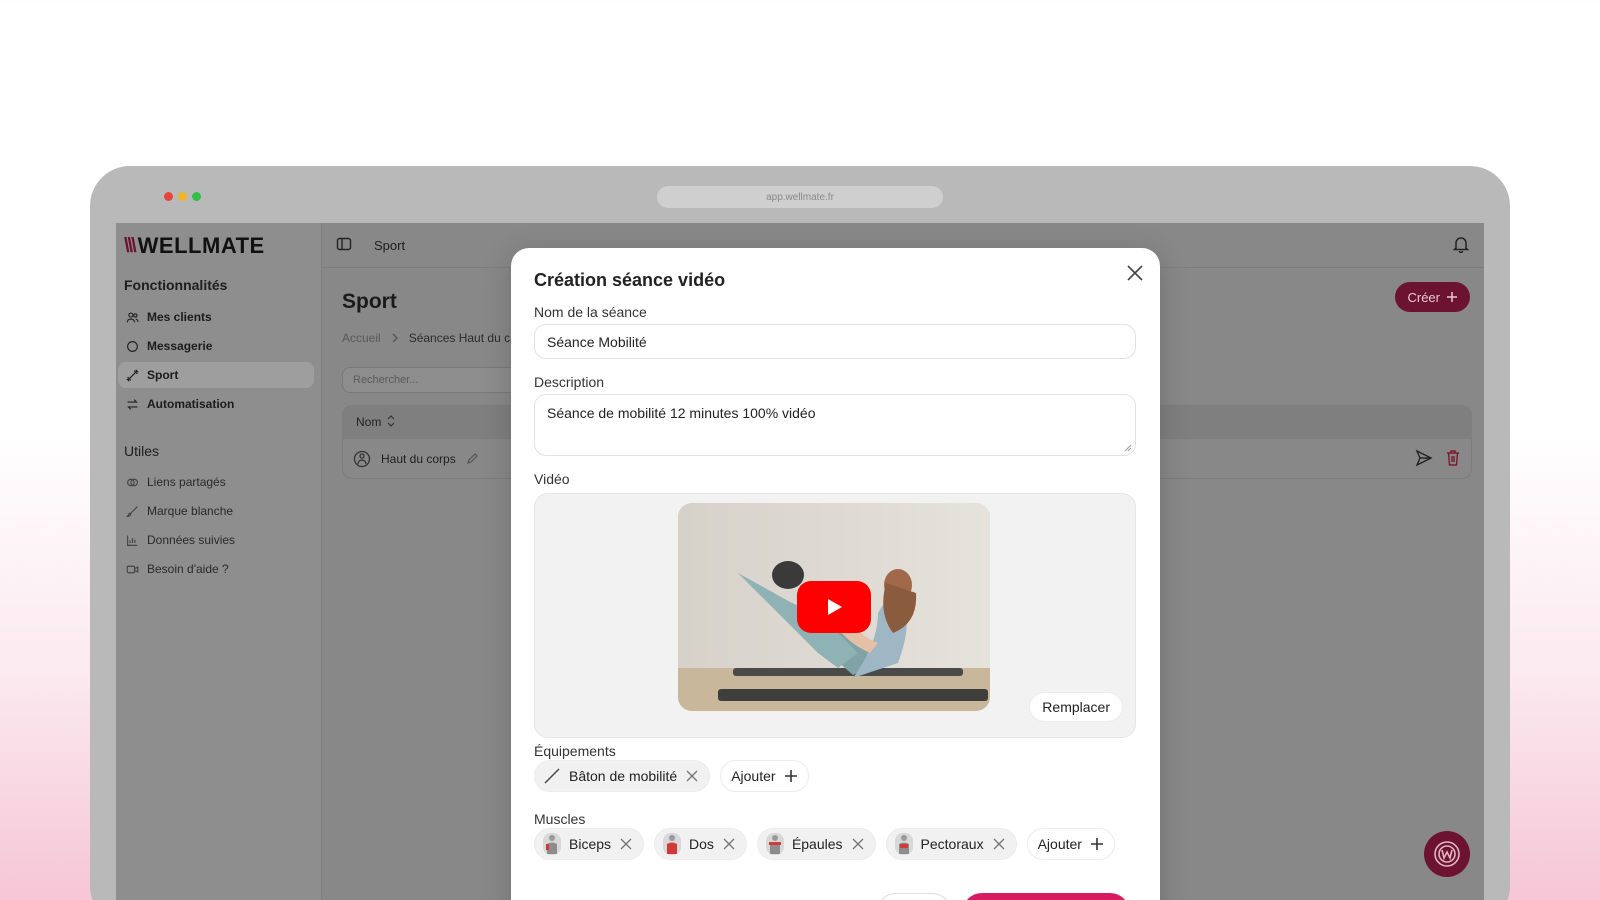 This screenshot has width=1600, height=900. Describe the element at coordinates (459, 338) in the screenshot. I see `breadcrumb-current: Séances Haut du c` at that location.